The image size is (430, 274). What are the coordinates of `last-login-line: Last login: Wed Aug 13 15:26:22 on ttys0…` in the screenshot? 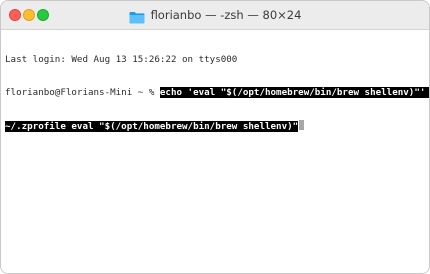 It's located at (121, 59).